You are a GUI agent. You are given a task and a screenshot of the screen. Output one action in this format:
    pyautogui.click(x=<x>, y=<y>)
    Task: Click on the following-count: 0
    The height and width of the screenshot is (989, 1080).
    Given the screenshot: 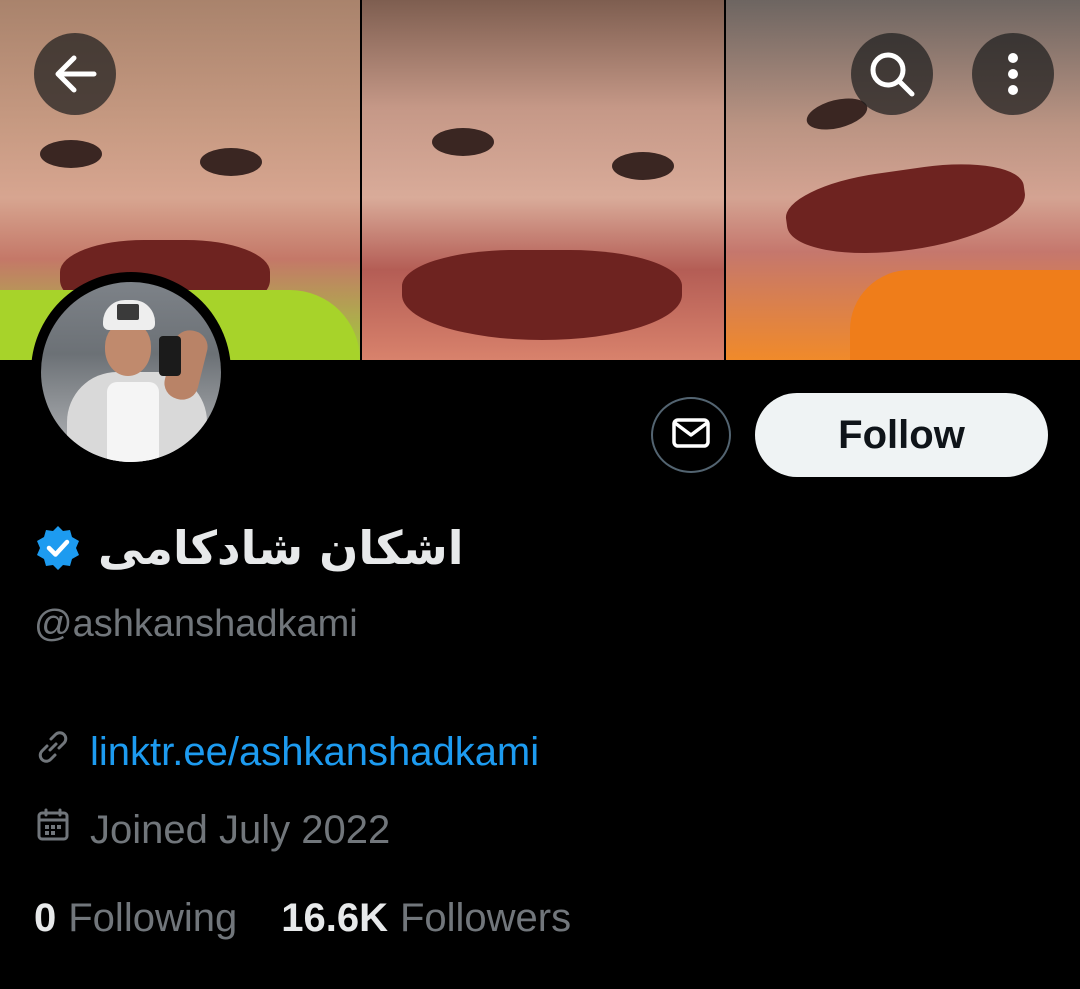 What is the action you would take?
    pyautogui.click(x=45, y=917)
    